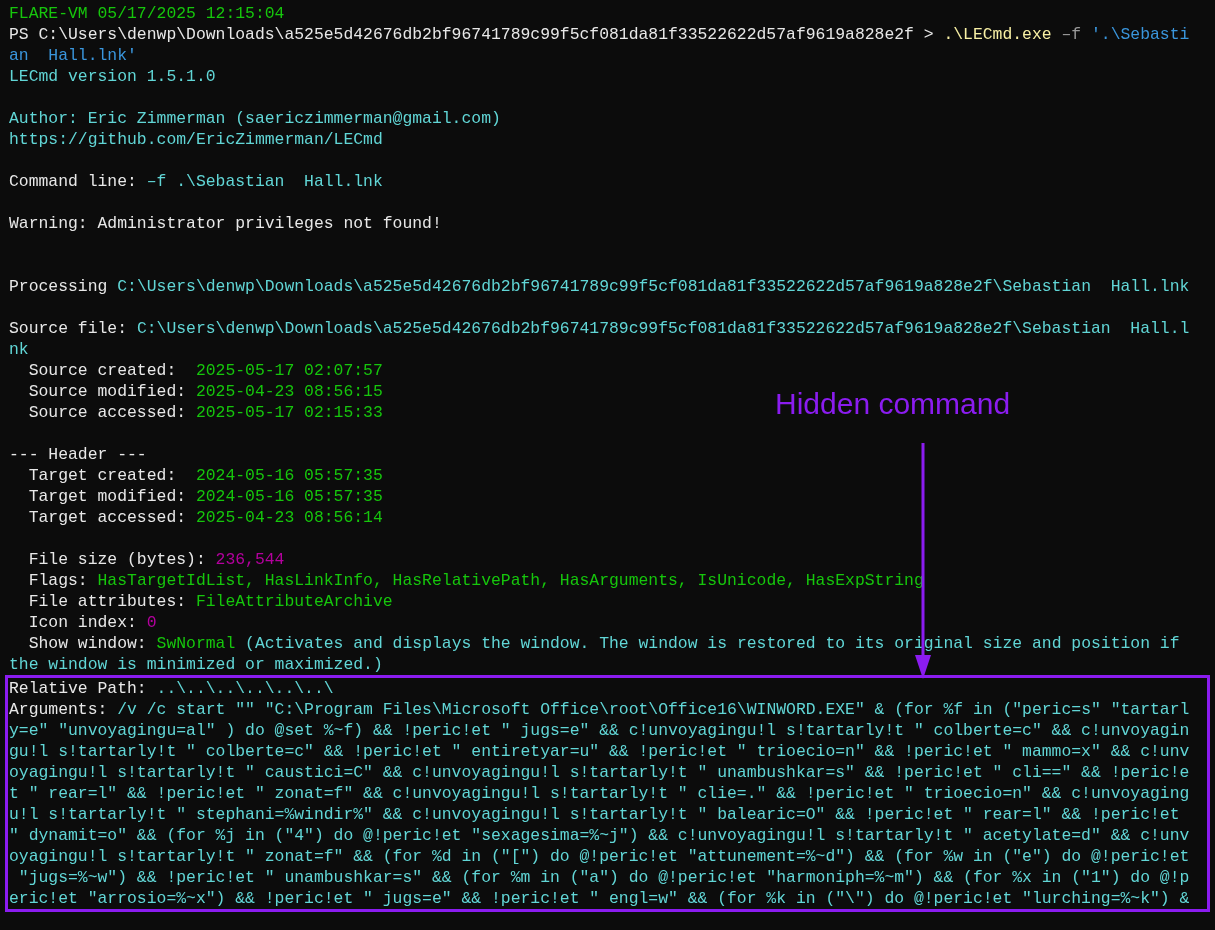 The image size is (1215, 930). I want to click on output-label-text: --- Header ---, so click(78, 454).